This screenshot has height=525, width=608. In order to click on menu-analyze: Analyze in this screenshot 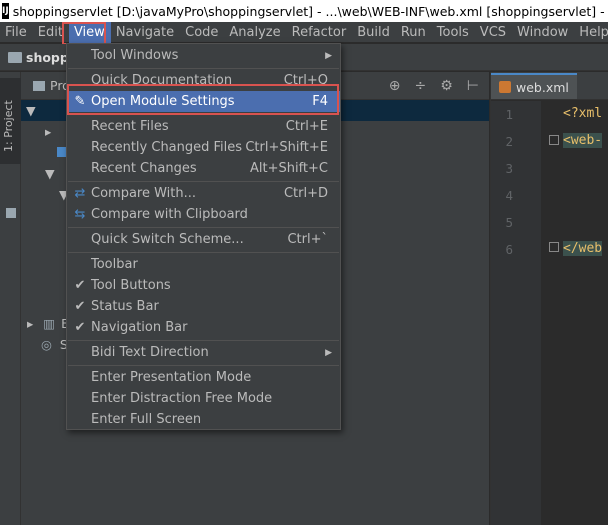, I will do `click(255, 32)`.